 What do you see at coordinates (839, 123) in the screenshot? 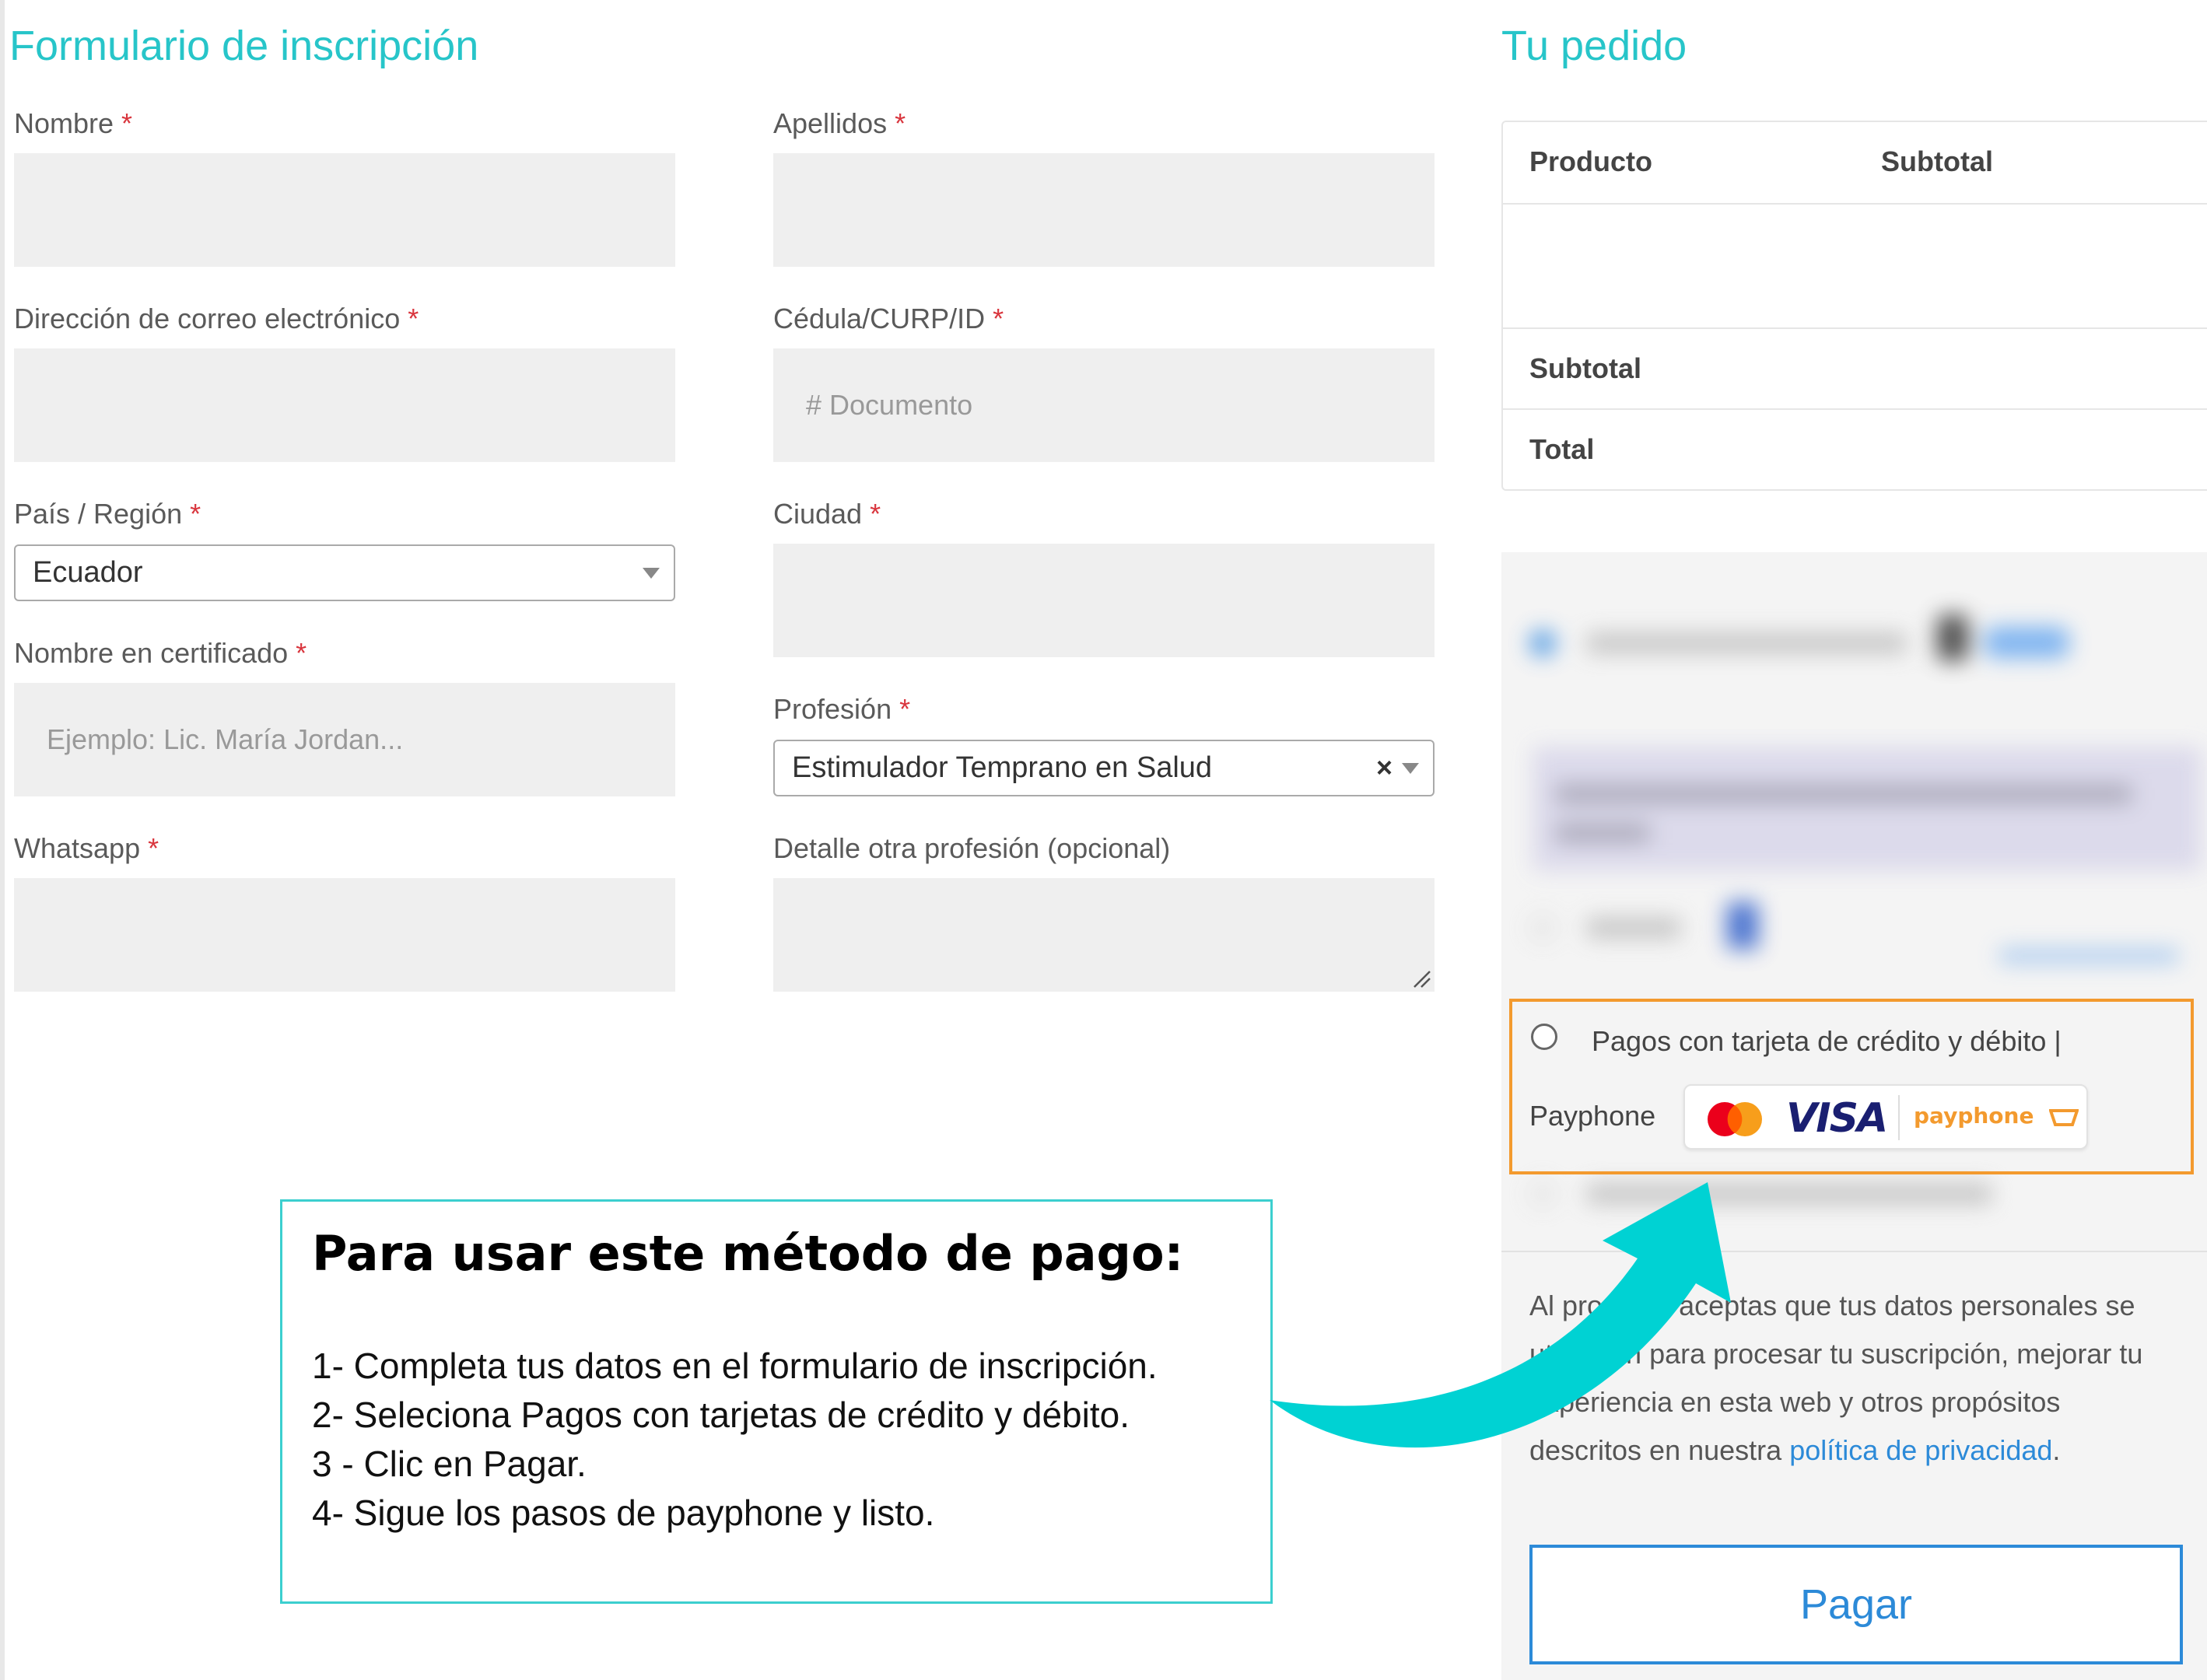
I see `label-apellidos: Apellidos *` at bounding box center [839, 123].